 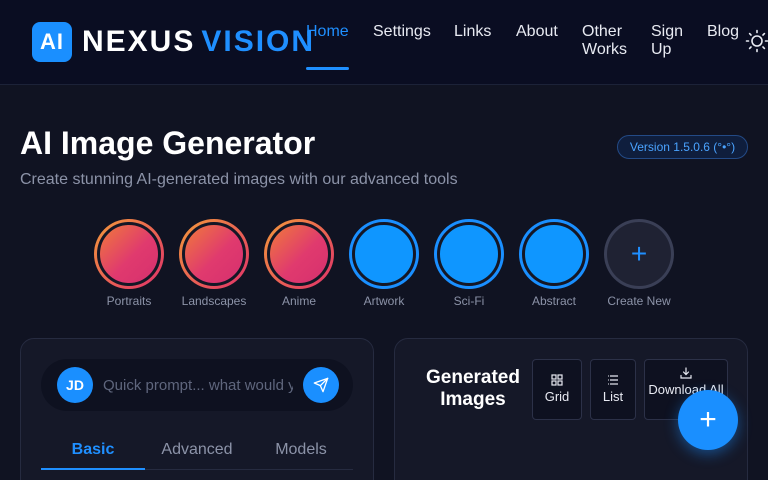 I want to click on send-button, so click(x=321, y=385).